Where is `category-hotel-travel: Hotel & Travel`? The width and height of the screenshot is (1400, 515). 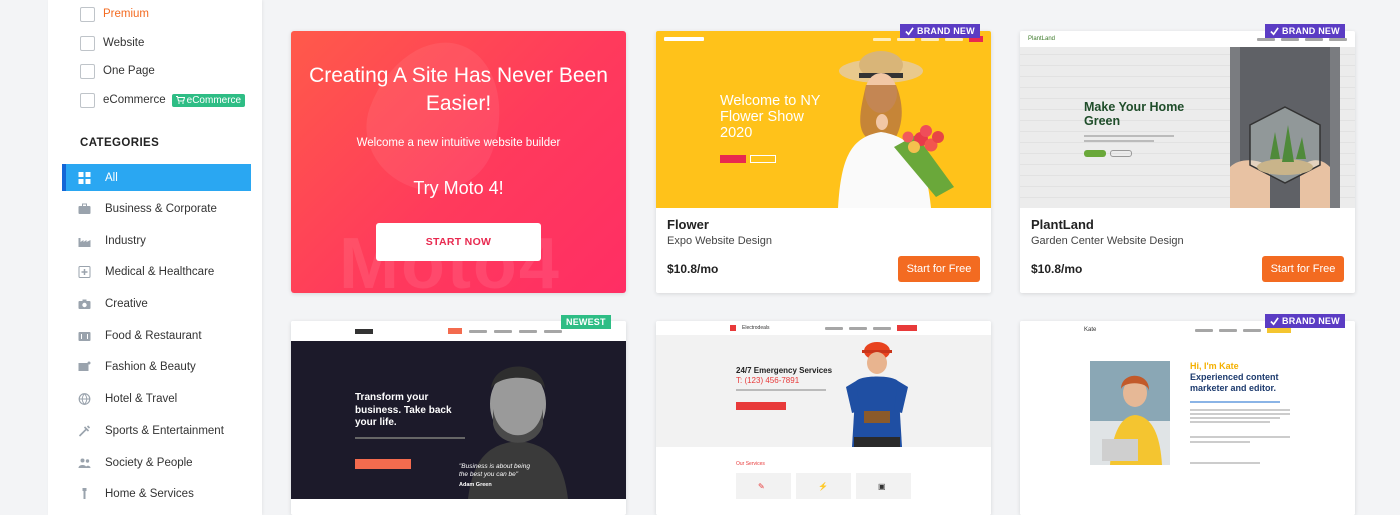 category-hotel-travel: Hotel & Travel is located at coordinates (156, 398).